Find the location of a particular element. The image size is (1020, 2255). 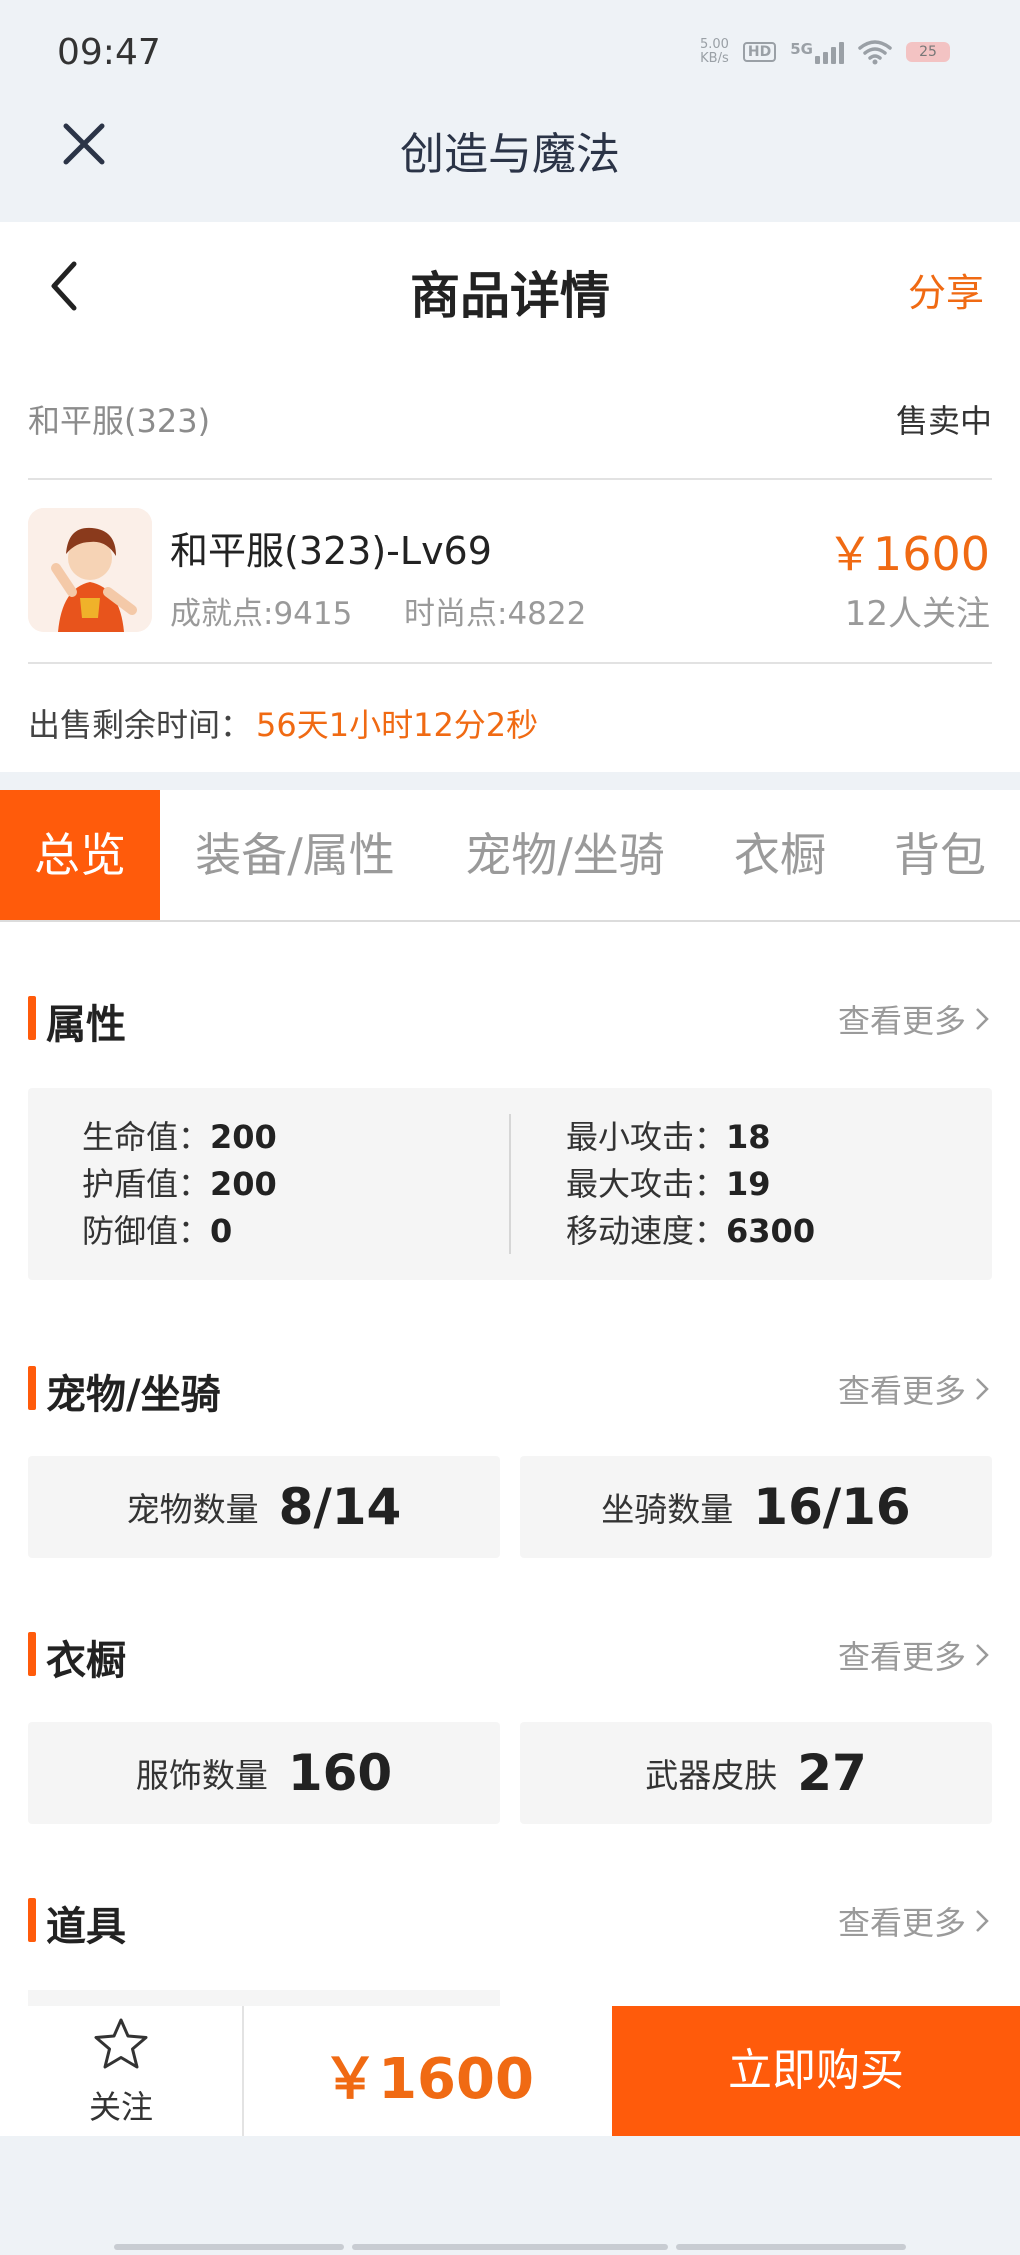

section-title-pets: 宠物/坐骑 is located at coordinates (133, 1395).